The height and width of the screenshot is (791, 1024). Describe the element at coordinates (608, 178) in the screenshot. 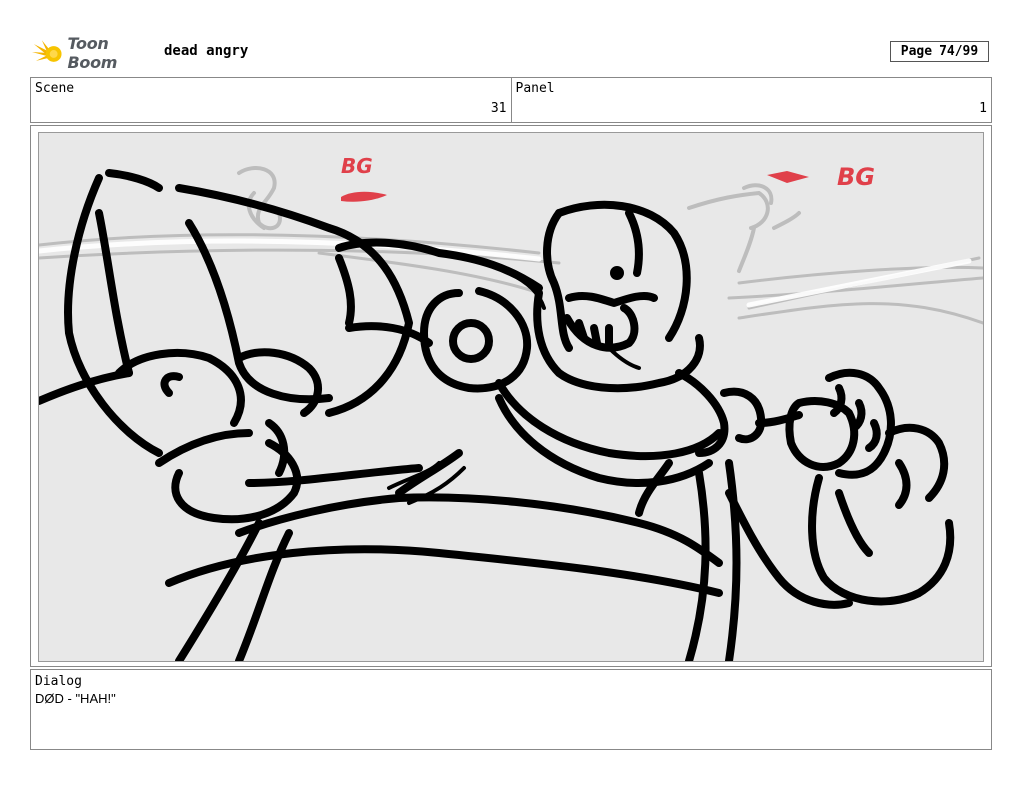

I see `bg-notes: BG BG` at that location.